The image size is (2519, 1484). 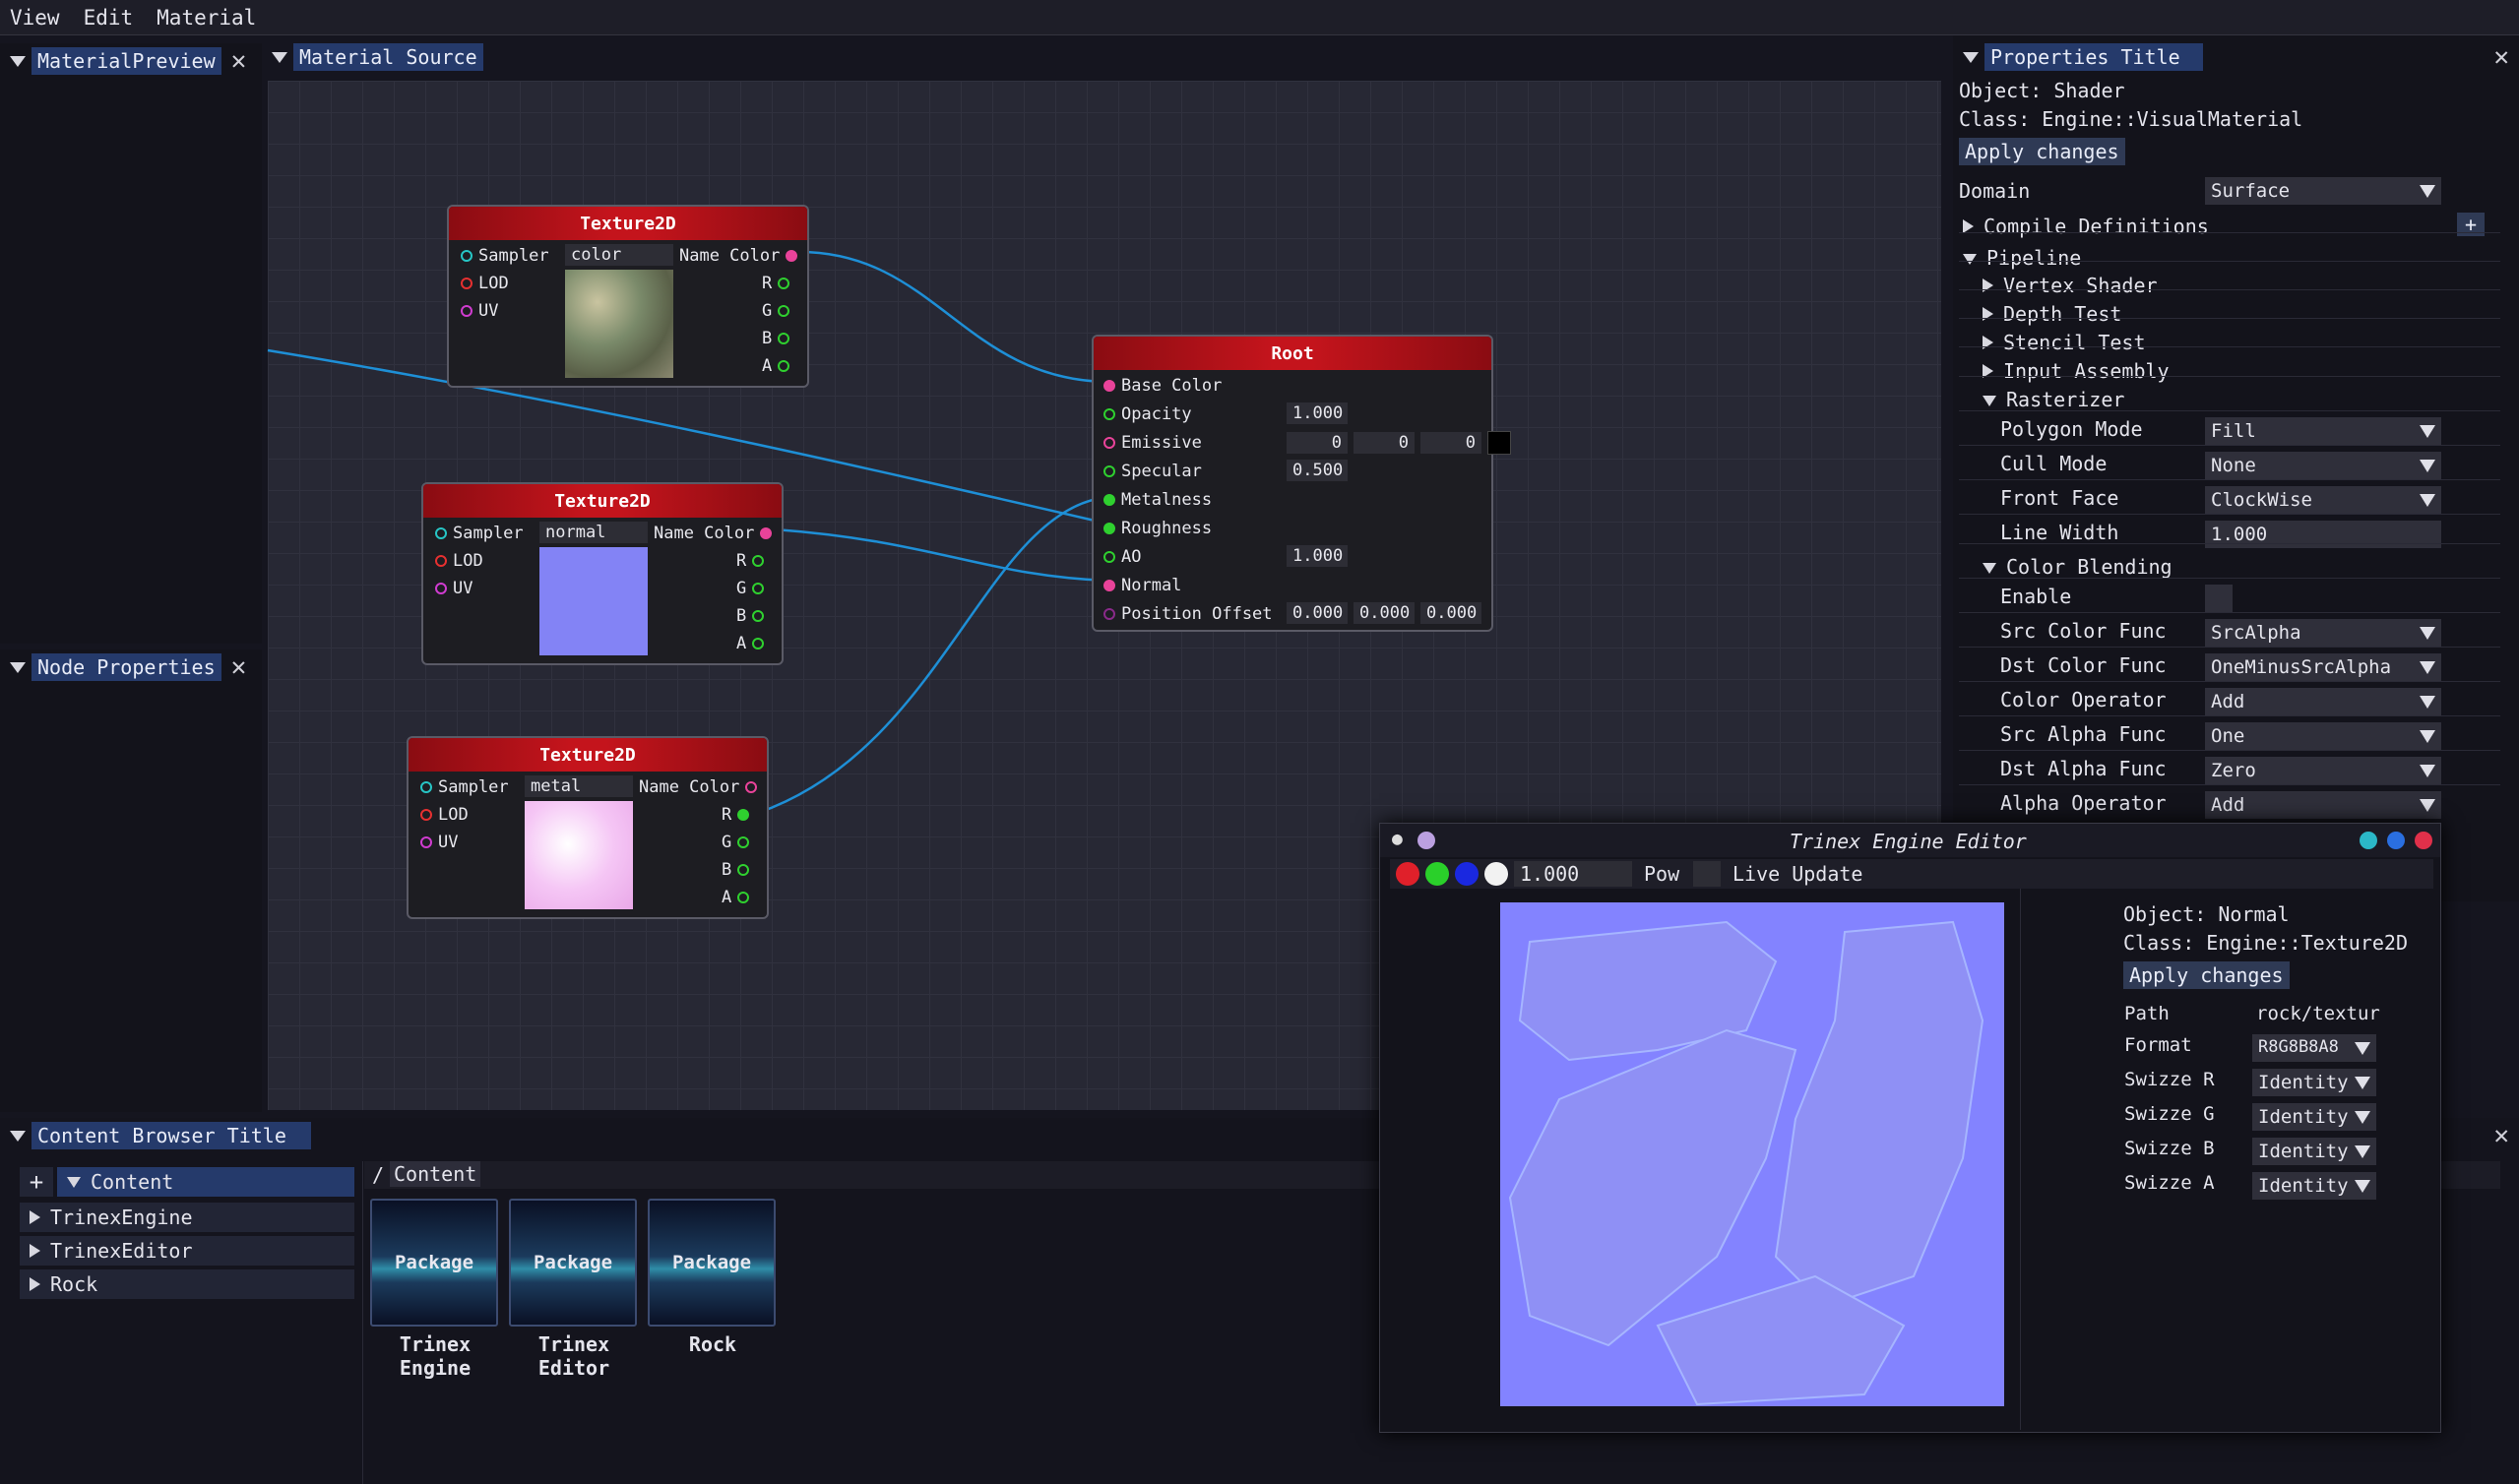 What do you see at coordinates (1317, 613) in the screenshot?
I see `position-x-field: 0.000` at bounding box center [1317, 613].